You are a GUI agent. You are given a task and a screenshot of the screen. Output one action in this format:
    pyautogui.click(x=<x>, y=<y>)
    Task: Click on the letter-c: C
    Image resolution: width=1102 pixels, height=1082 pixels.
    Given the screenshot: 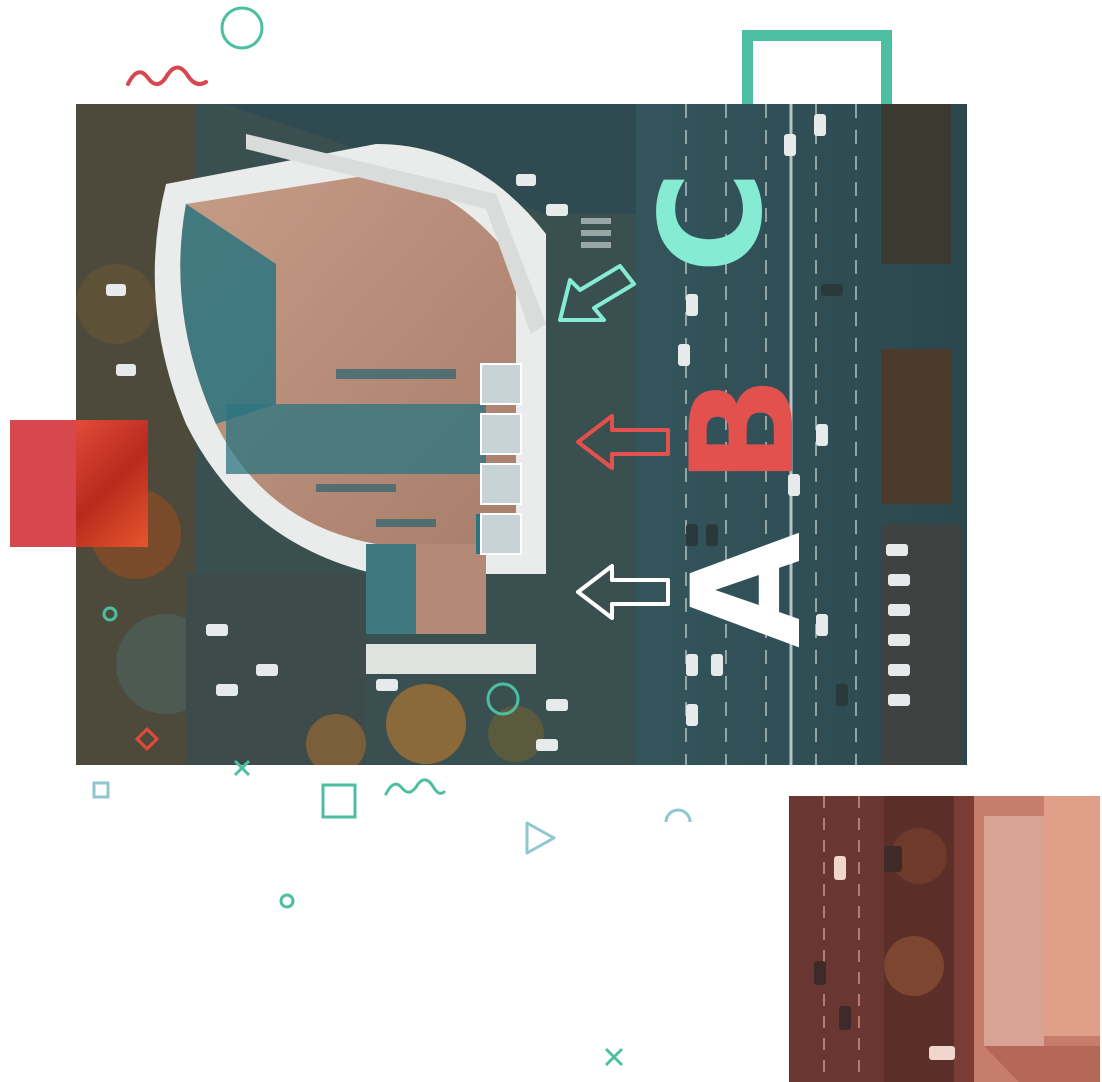 What is the action you would take?
    pyautogui.click(x=712, y=222)
    